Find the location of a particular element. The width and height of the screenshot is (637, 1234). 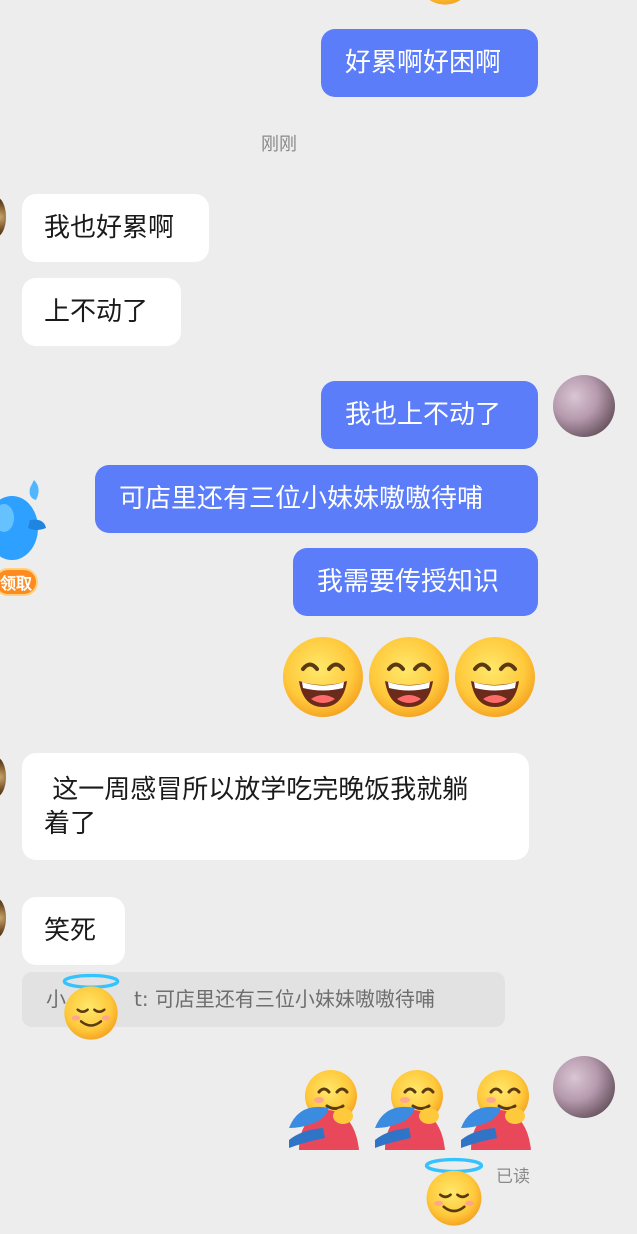

message-text: 上不动了 is located at coordinates (96, 312).